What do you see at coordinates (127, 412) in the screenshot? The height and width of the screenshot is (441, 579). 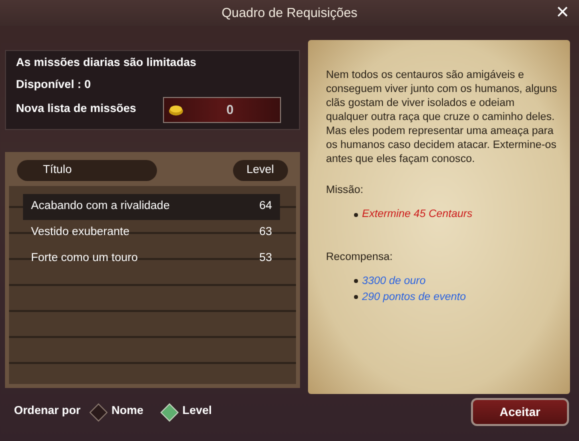 I see `radio-label: Nome` at bounding box center [127, 412].